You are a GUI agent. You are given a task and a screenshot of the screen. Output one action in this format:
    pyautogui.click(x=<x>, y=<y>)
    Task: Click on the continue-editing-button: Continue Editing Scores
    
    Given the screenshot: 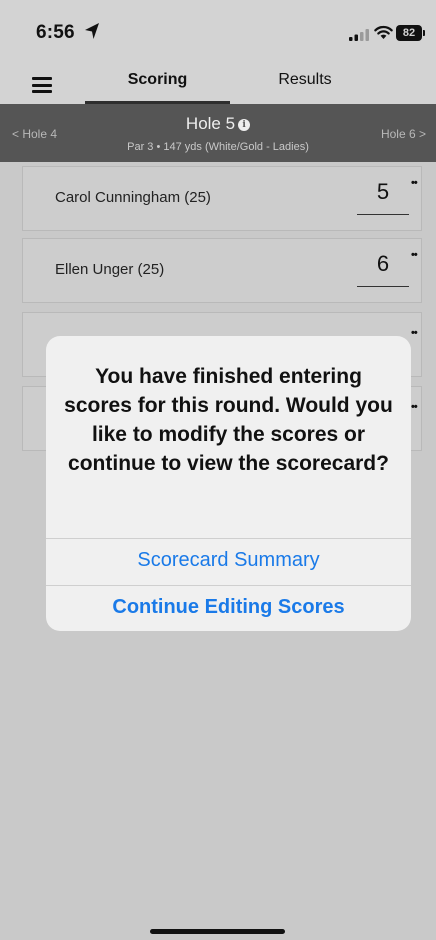 What is the action you would take?
    pyautogui.click(x=228, y=607)
    